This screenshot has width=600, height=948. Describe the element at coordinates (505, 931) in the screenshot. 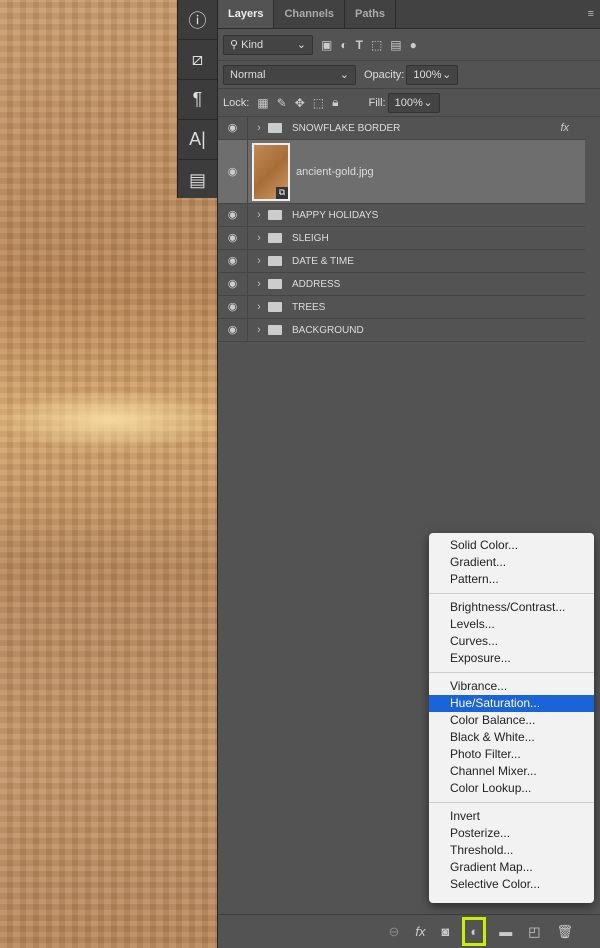

I see `new-group-folder-icon: ▬` at that location.